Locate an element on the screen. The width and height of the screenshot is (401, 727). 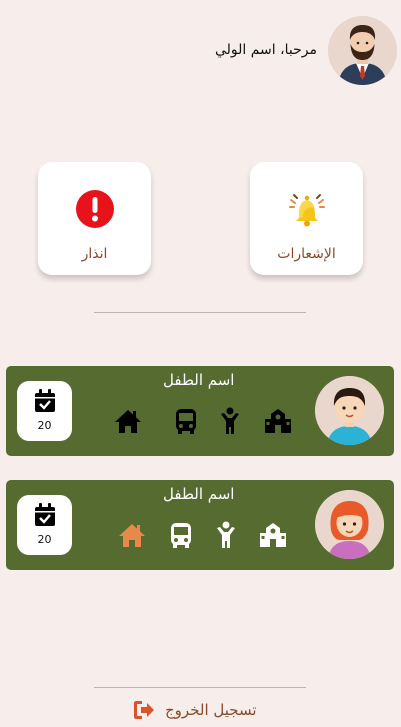
girl-avatar-icon is located at coordinates (349, 524).